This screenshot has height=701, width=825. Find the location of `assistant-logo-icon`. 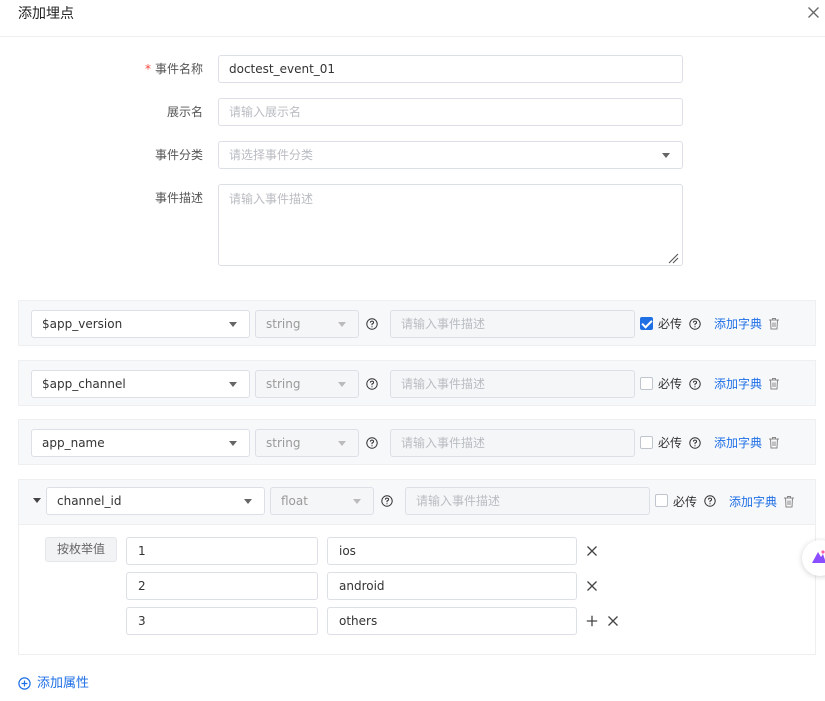

assistant-logo-icon is located at coordinates (818, 556).